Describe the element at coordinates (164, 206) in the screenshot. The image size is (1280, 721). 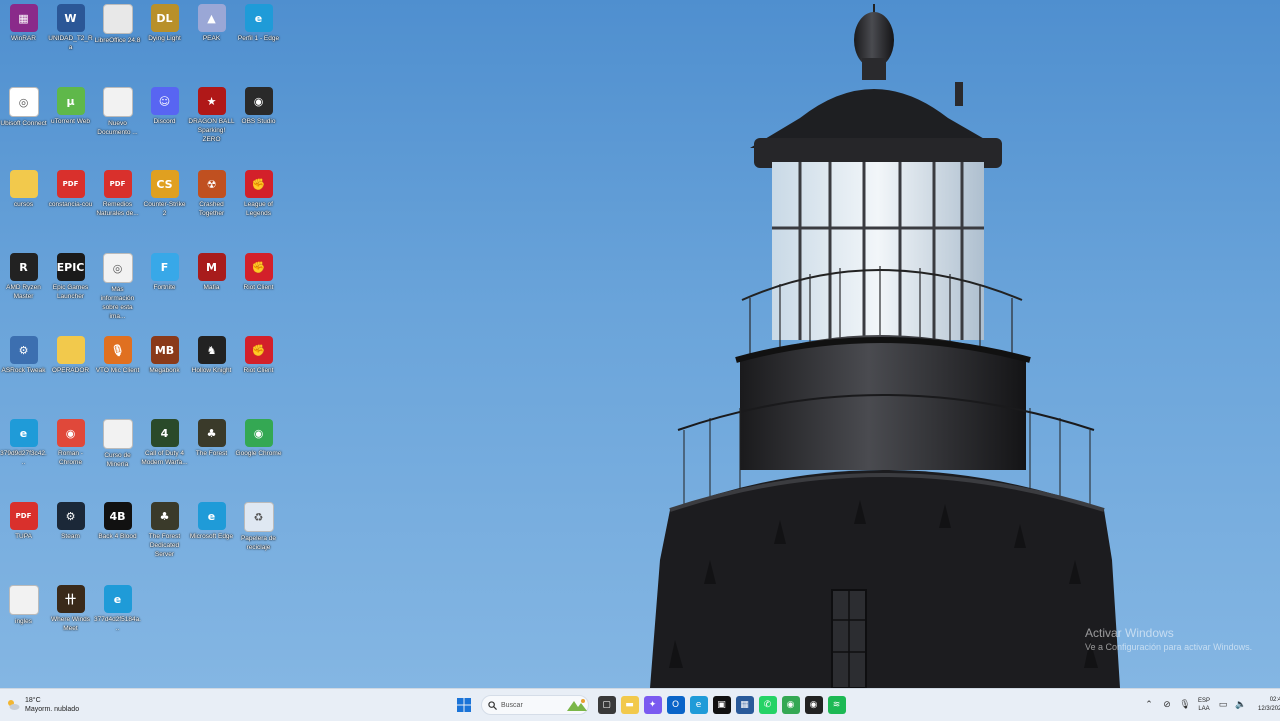
I see `desktop-shortcut: CS Counter-Strike 2` at that location.